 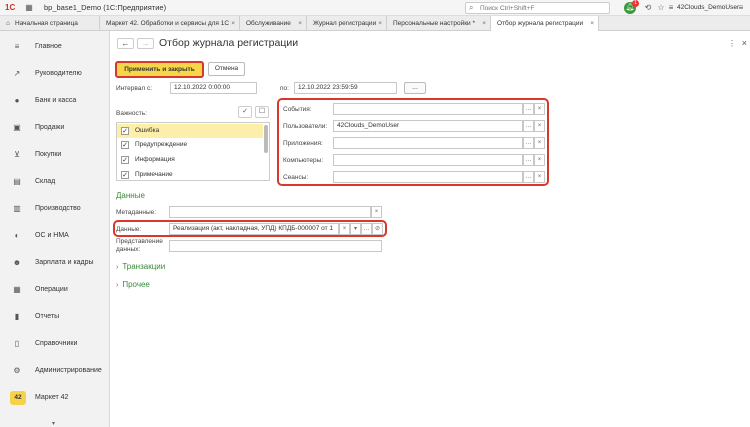 I want to click on market42-icon: 42, so click(x=18, y=398).